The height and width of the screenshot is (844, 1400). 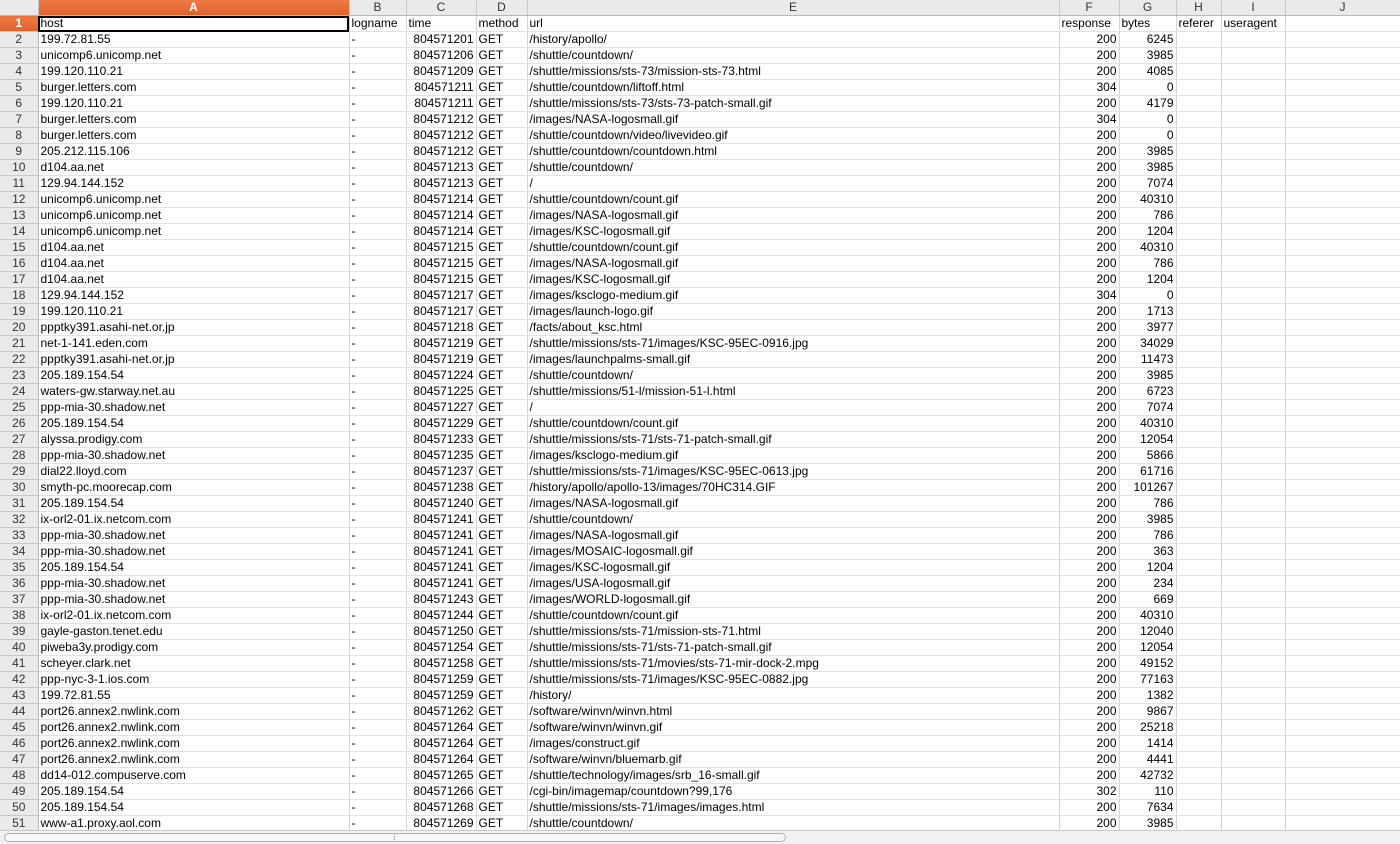 What do you see at coordinates (378, 151) in the screenshot?
I see `cell-b9: -` at bounding box center [378, 151].